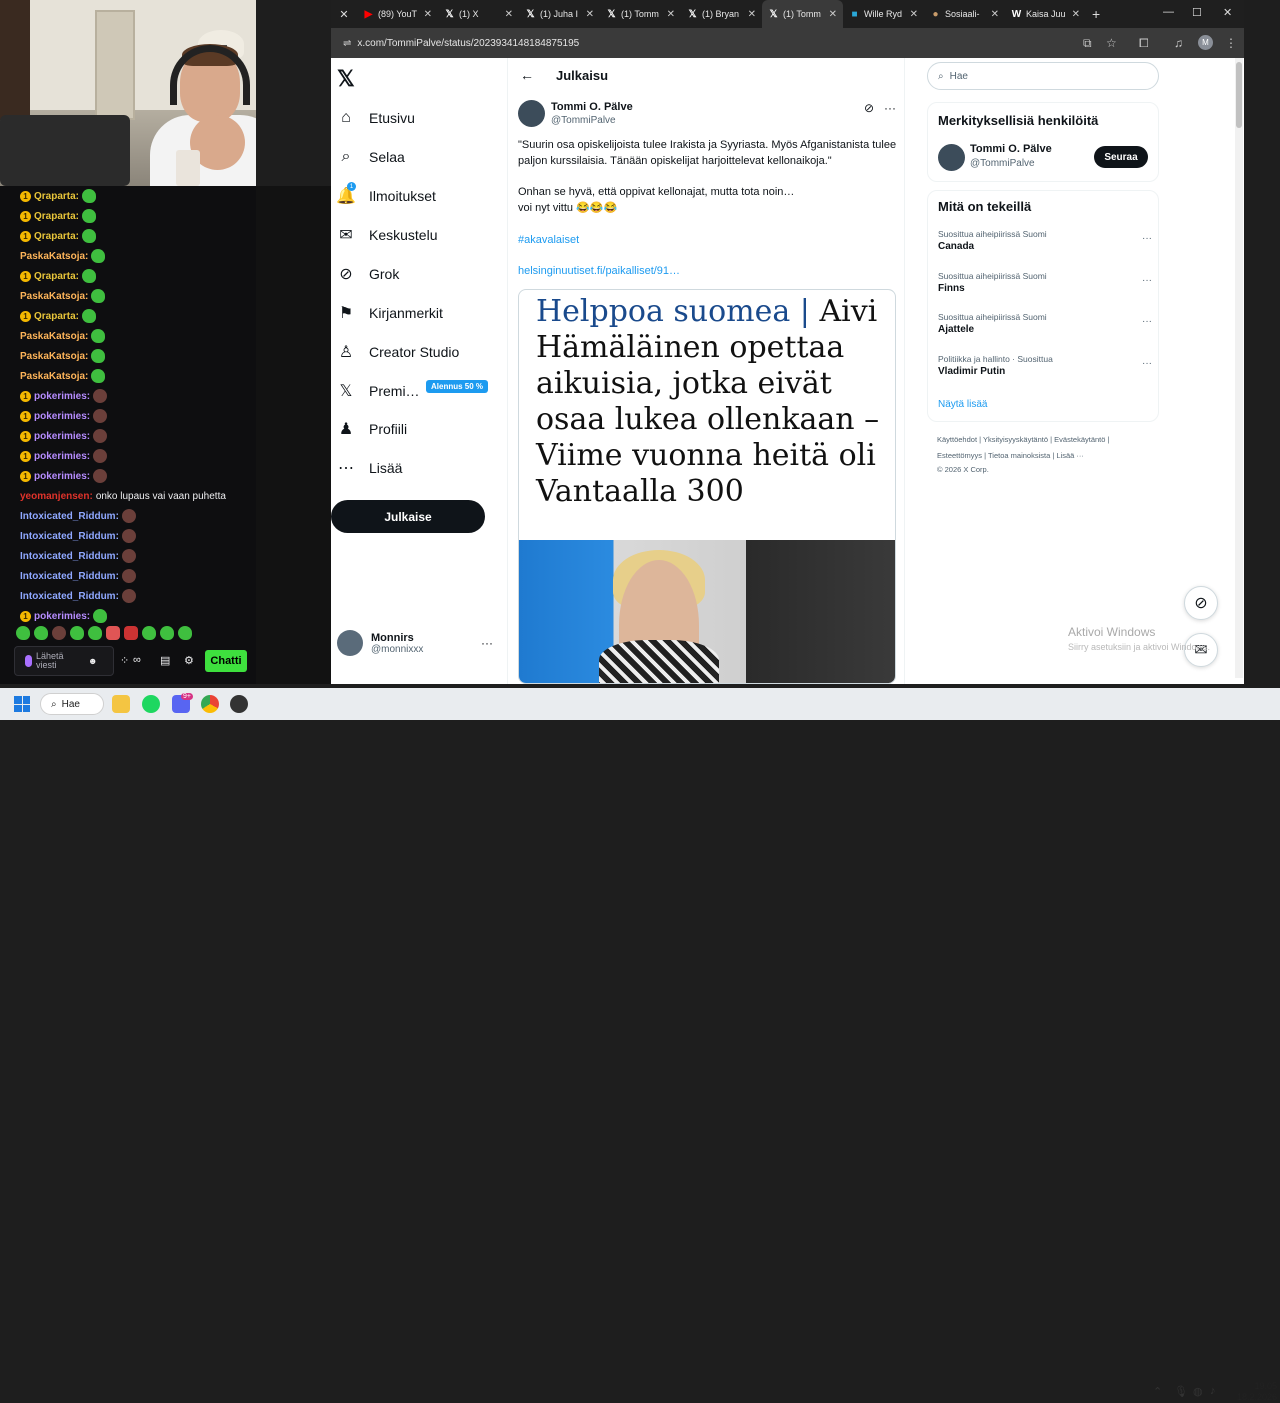  What do you see at coordinates (368, 274) in the screenshot?
I see `nav-item-grok: ⊘ Grok` at bounding box center [368, 274].